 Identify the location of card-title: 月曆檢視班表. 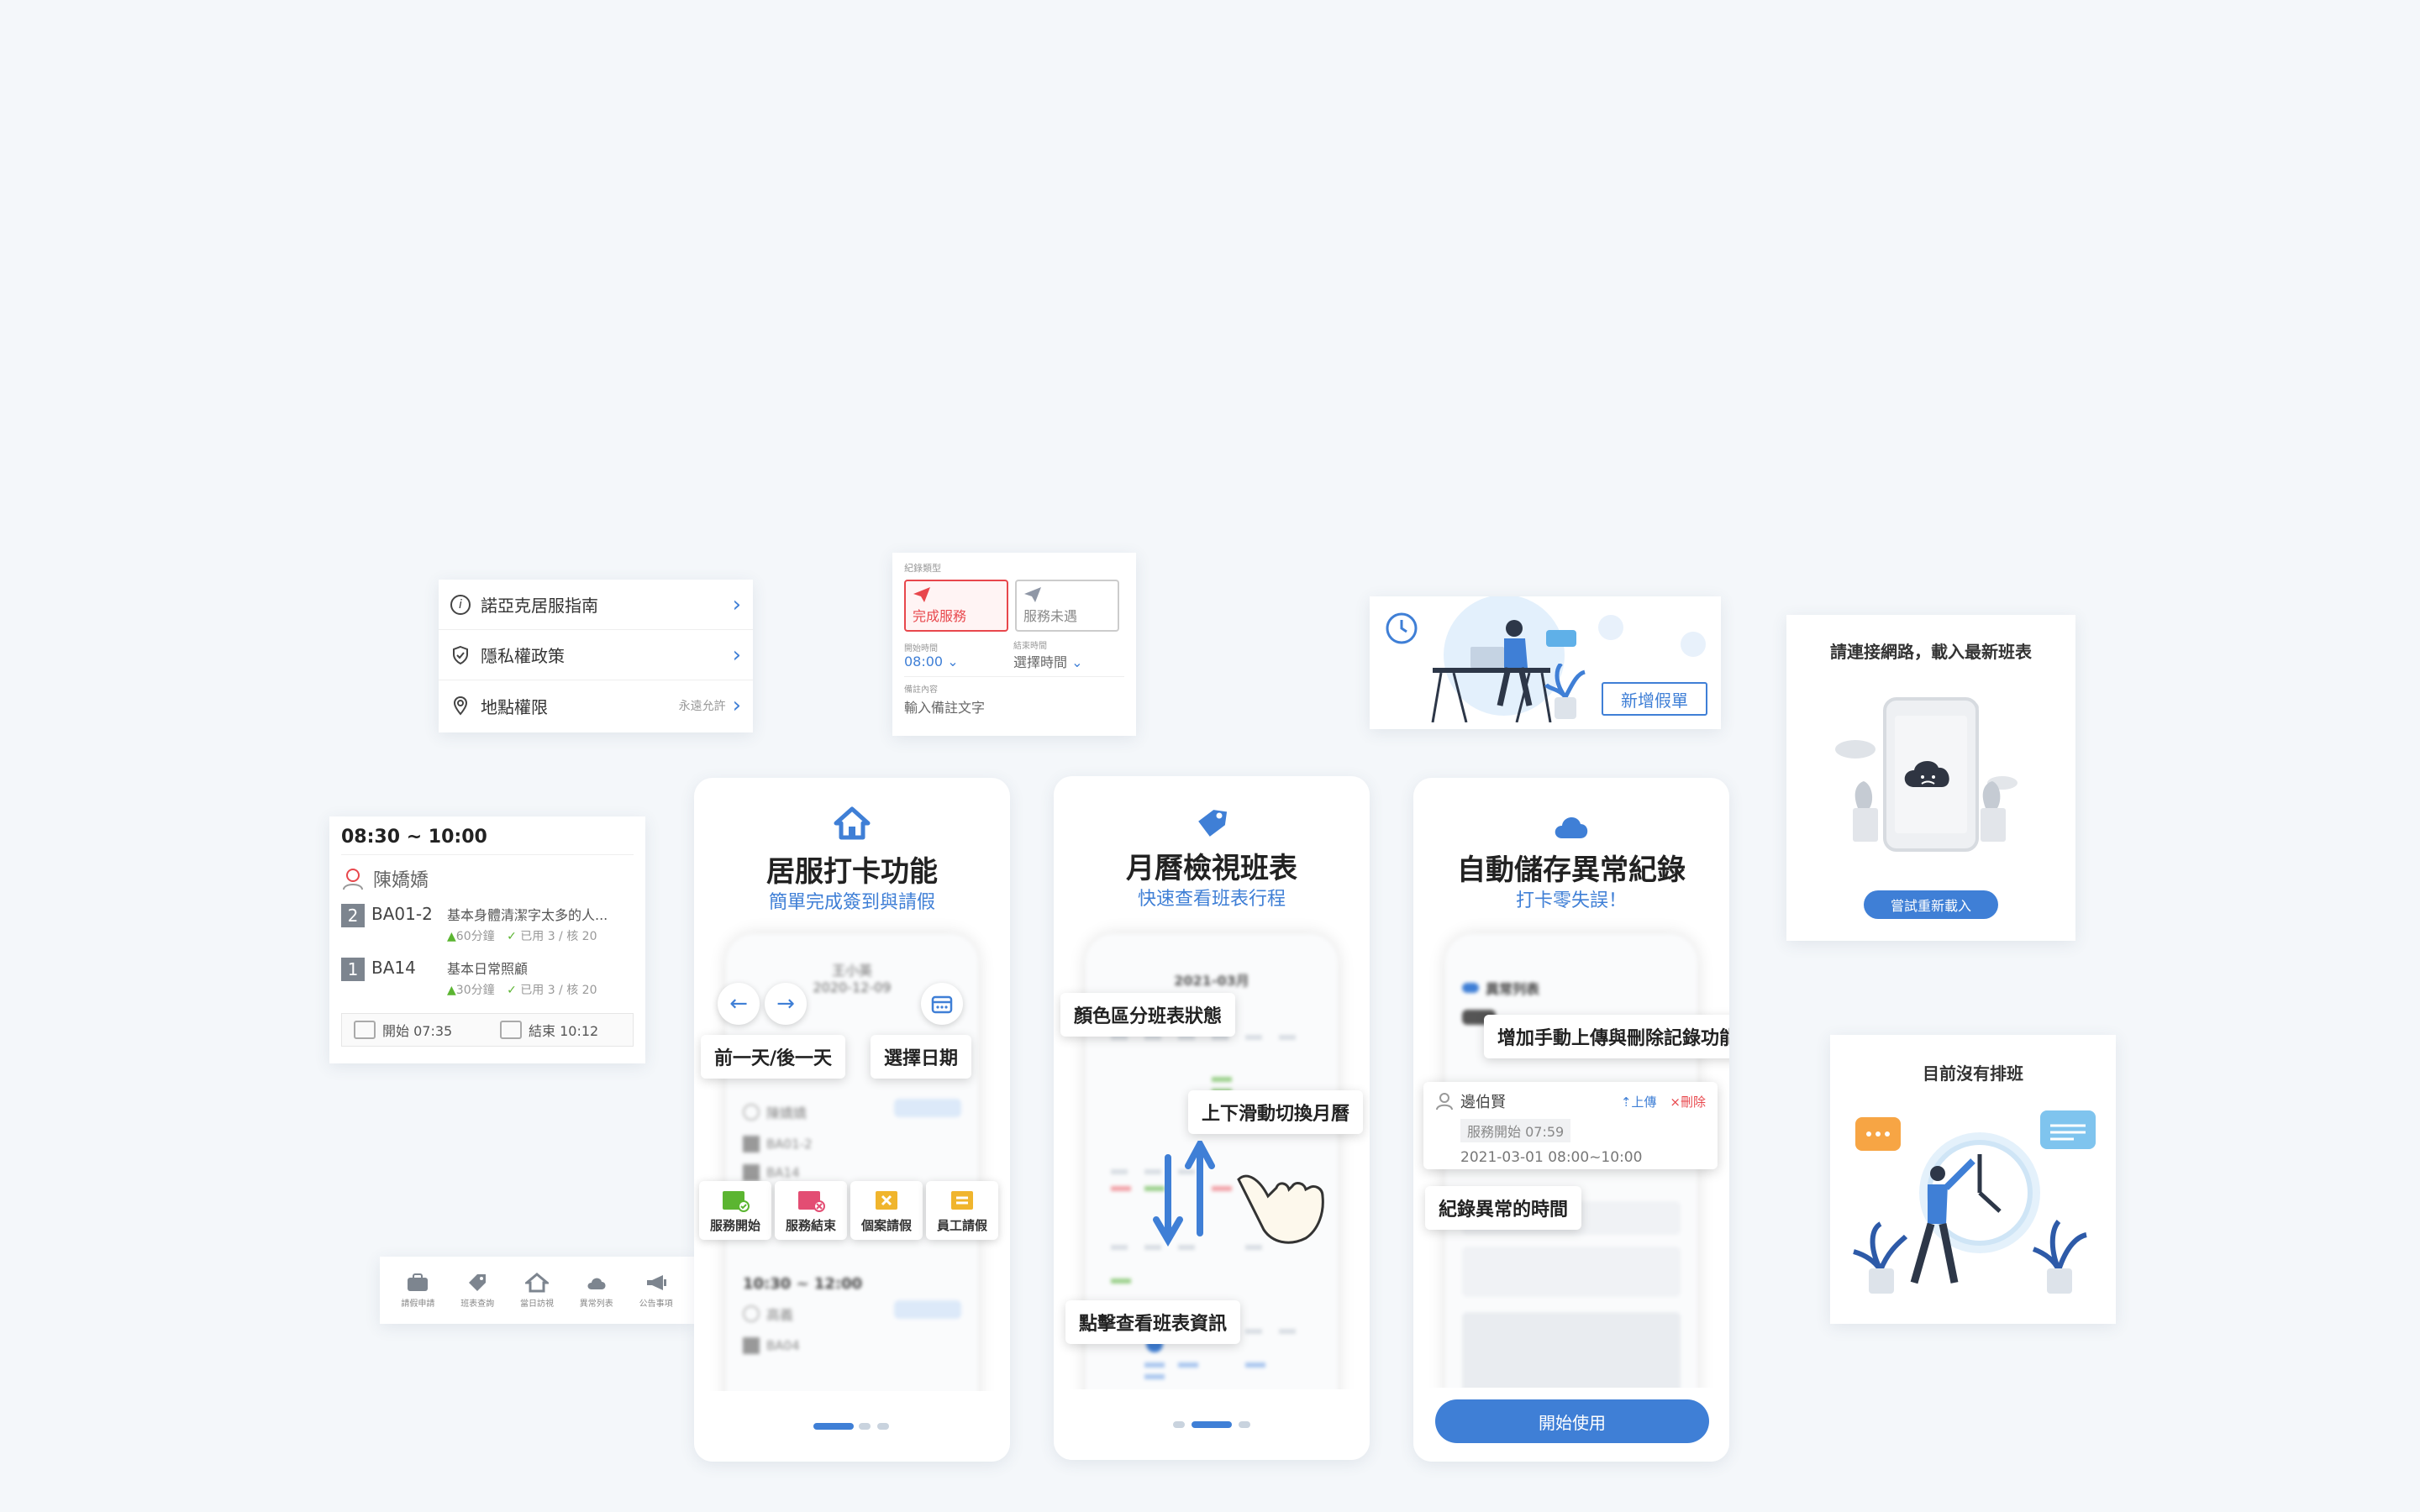
(1211, 868).